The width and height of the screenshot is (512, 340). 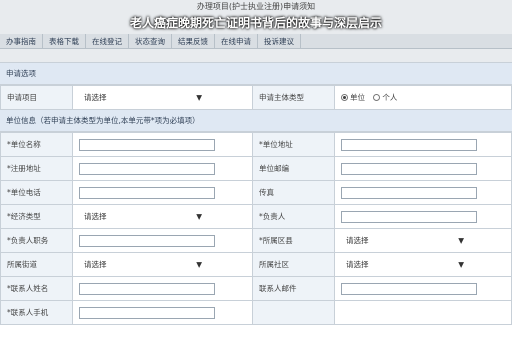 What do you see at coordinates (293, 216) in the screenshot?
I see `right-field-label: *负责人` at bounding box center [293, 216].